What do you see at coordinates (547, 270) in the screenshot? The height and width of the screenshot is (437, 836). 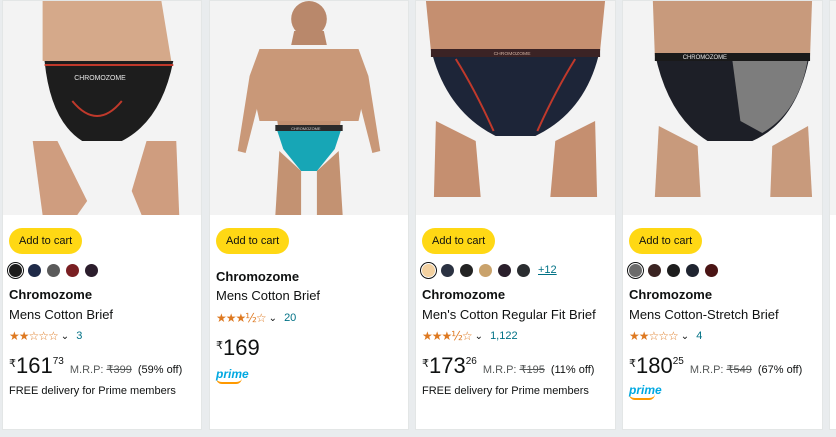 I see `more-colors-link: +12` at bounding box center [547, 270].